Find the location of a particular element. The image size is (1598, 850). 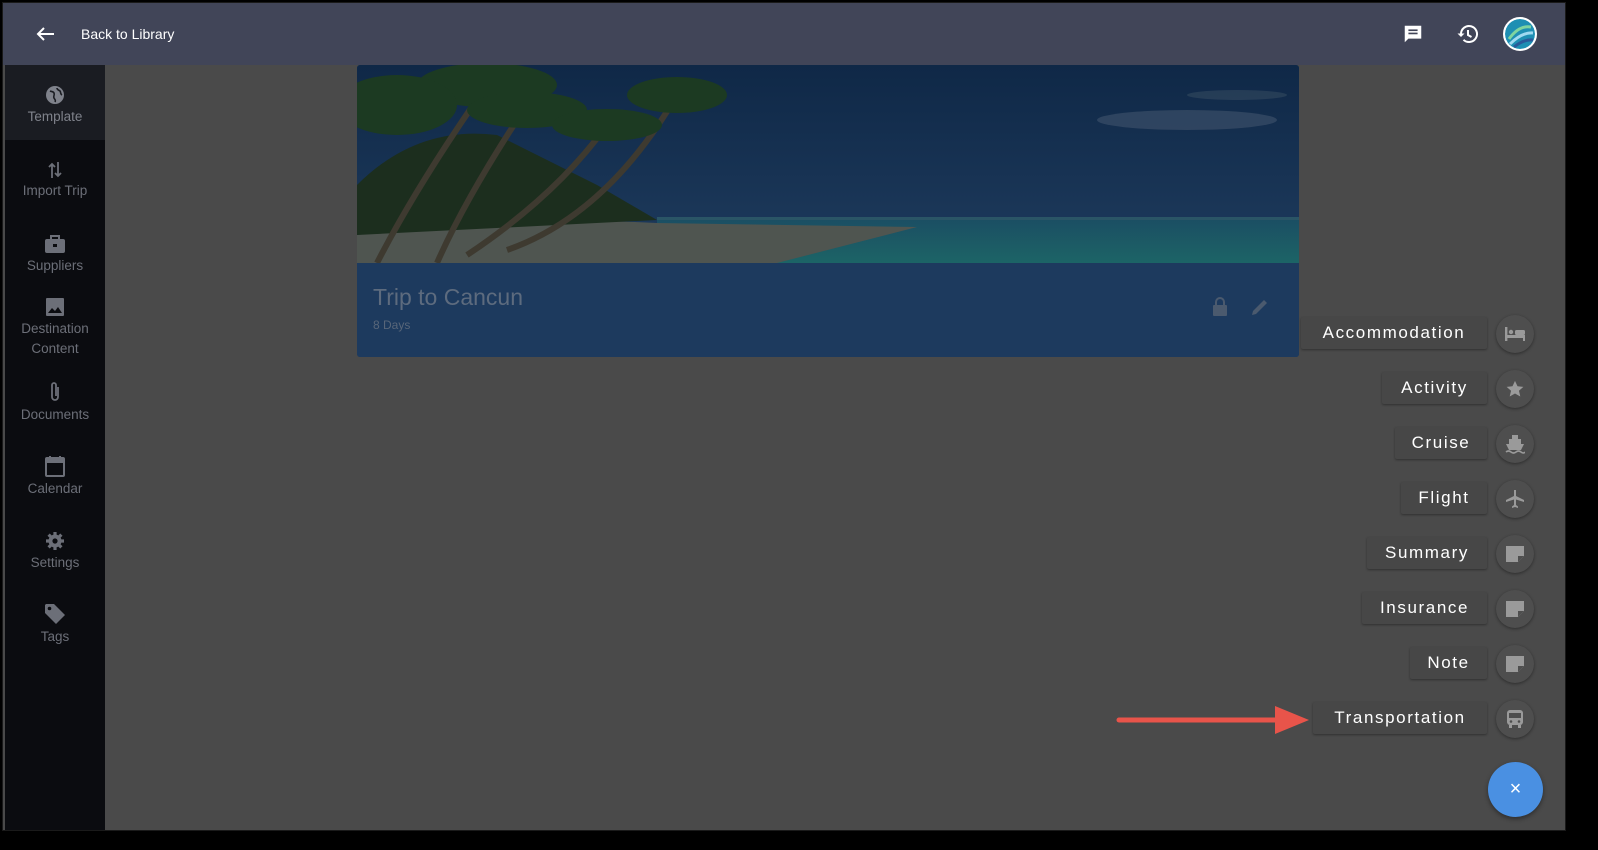

import-arrows-icon is located at coordinates (55, 168).